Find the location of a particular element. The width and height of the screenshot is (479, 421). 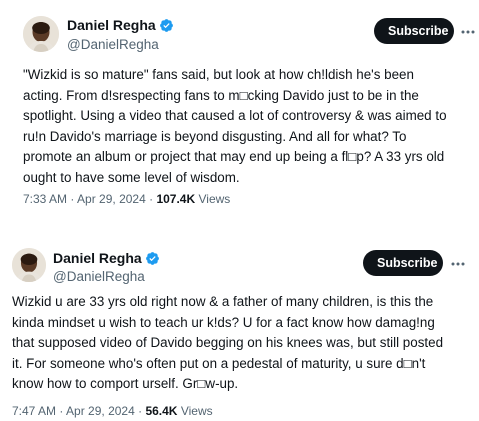

tweet-text-line: ought to have some level of wisdom. is located at coordinates (131, 177).